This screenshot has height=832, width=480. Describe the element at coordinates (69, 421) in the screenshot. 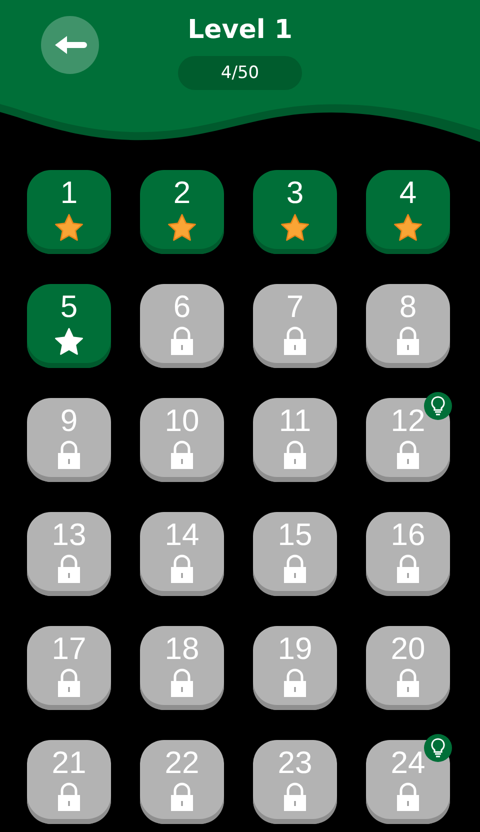

I see `level-number: 9` at that location.